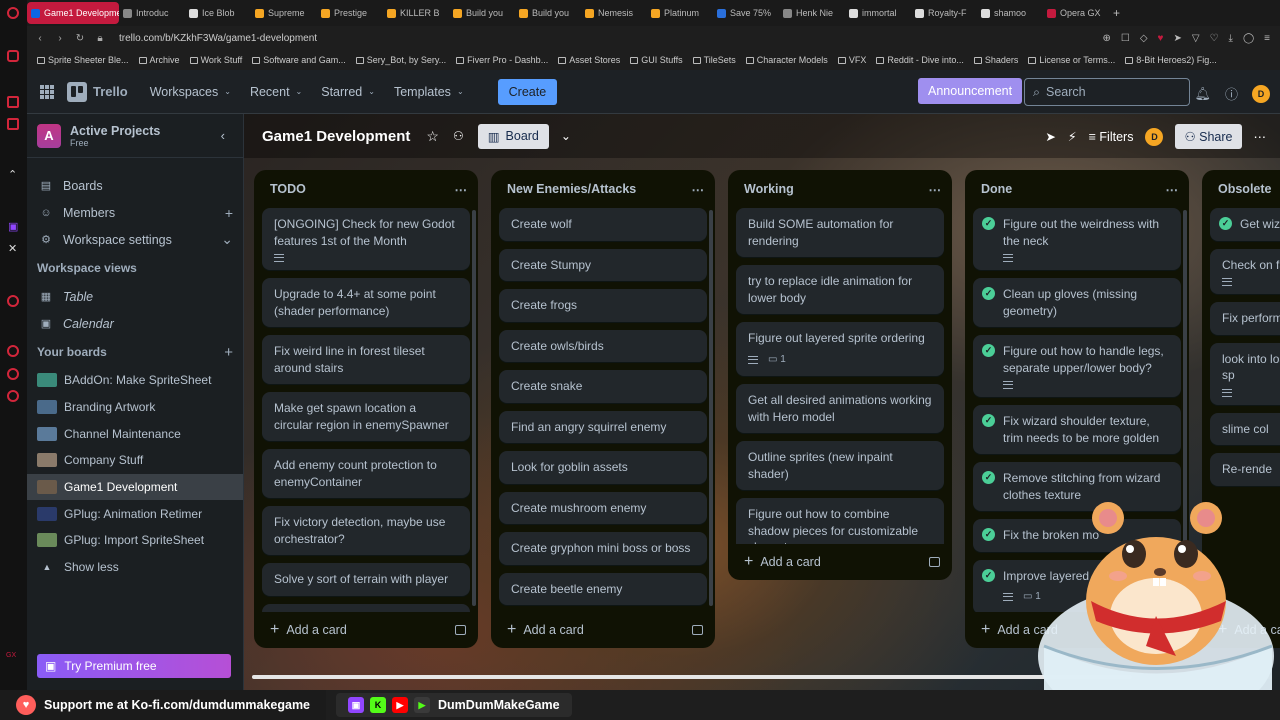 The image size is (1280, 720). What do you see at coordinates (1161, 38) in the screenshot?
I see `heart-icon: ♥` at bounding box center [1161, 38].